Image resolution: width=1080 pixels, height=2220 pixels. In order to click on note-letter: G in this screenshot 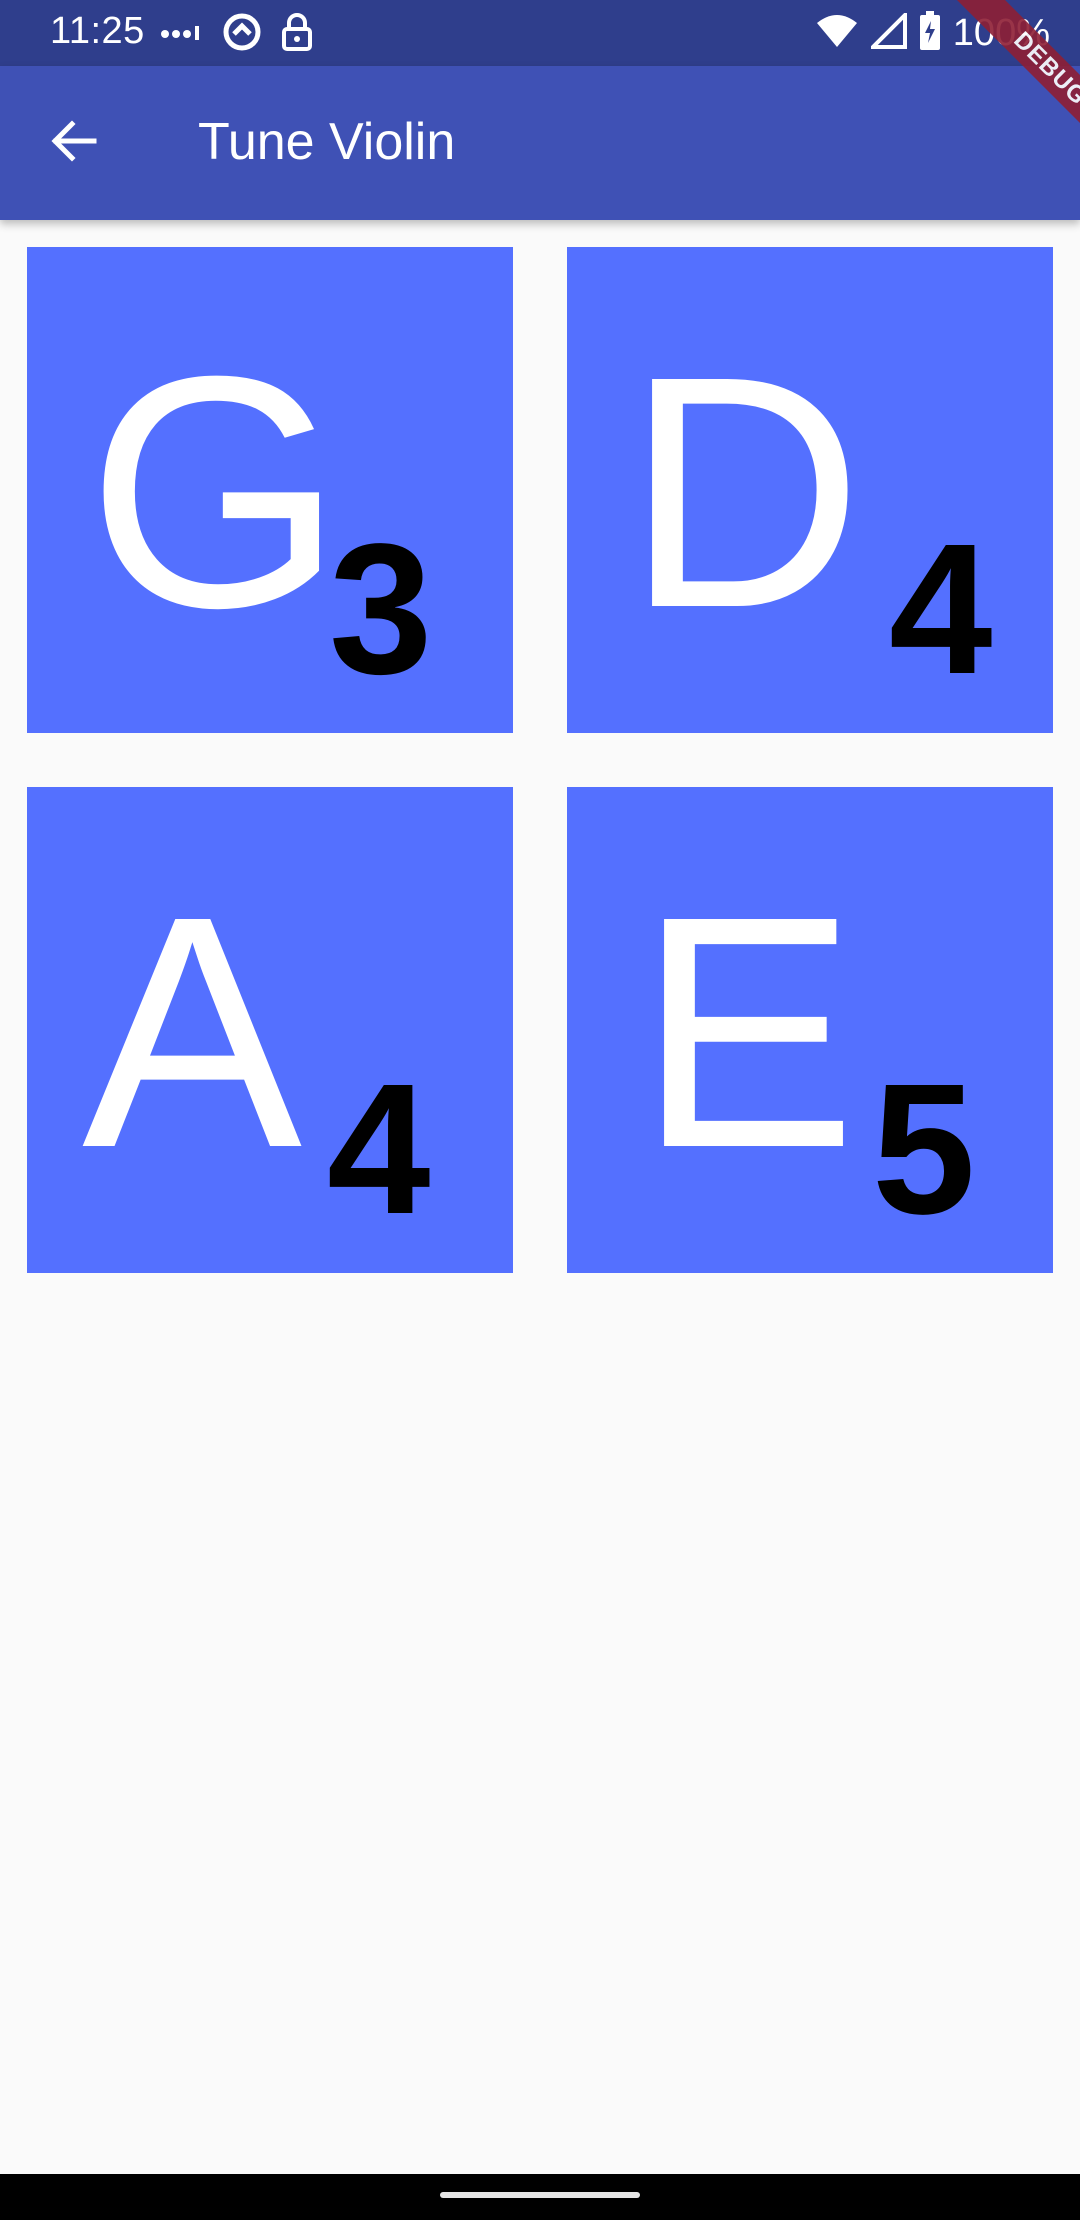, I will do `click(215, 491)`.